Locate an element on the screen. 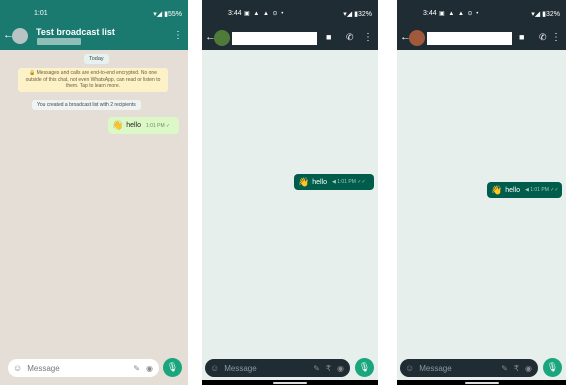 The height and width of the screenshot is (387, 566). broadcast-avatar is located at coordinates (20, 36).